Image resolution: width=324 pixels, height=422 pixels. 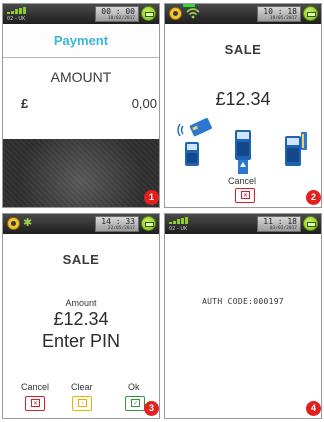 I want to click on auth-code: AUTH CODE:000197, so click(x=243, y=301).